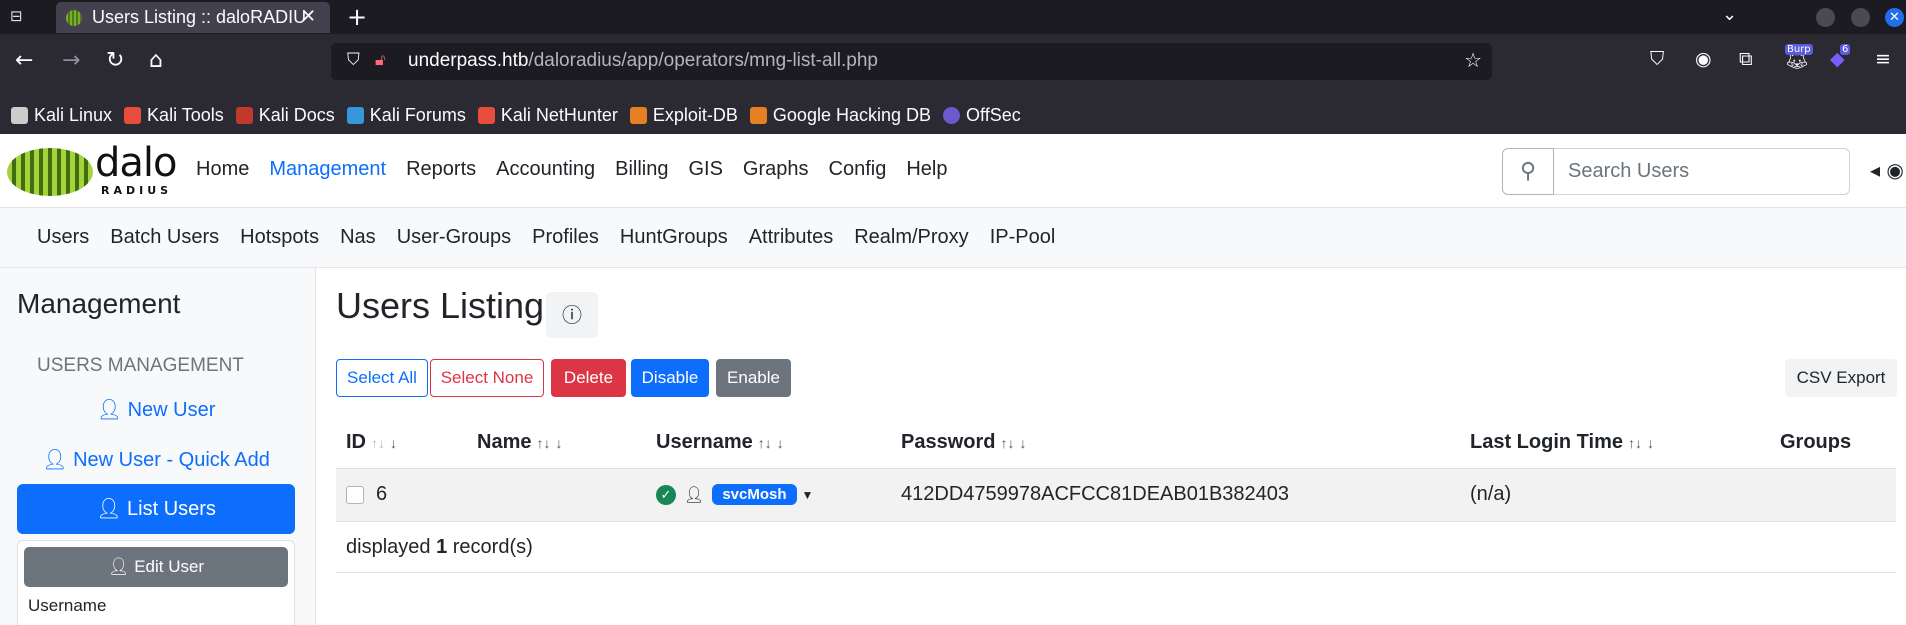  Describe the element at coordinates (1615, 443) in the screenshot. I see `col-last-login-header: Last Login Time ↑↓ ↓` at that location.